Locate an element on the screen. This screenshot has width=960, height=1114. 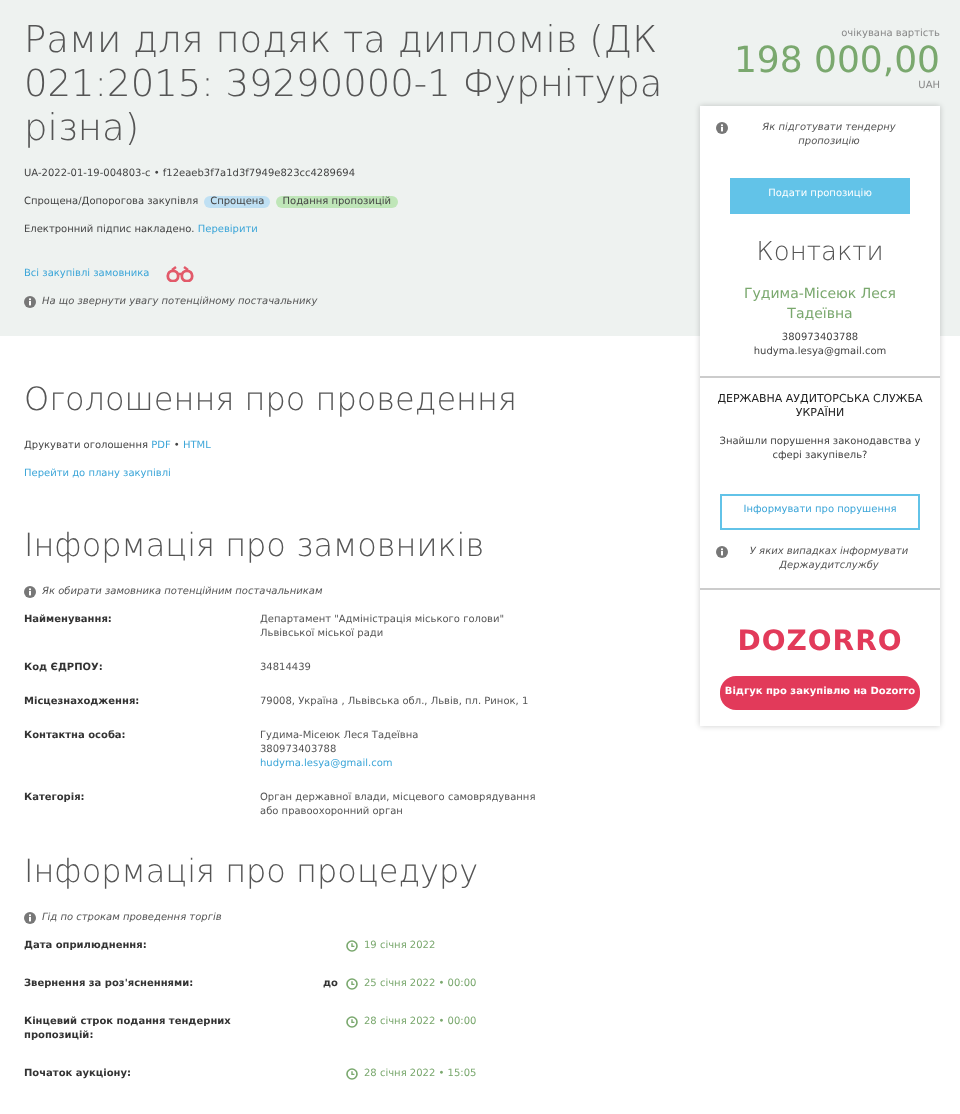
price-amount: 198 000,00 is located at coordinates (835, 61).